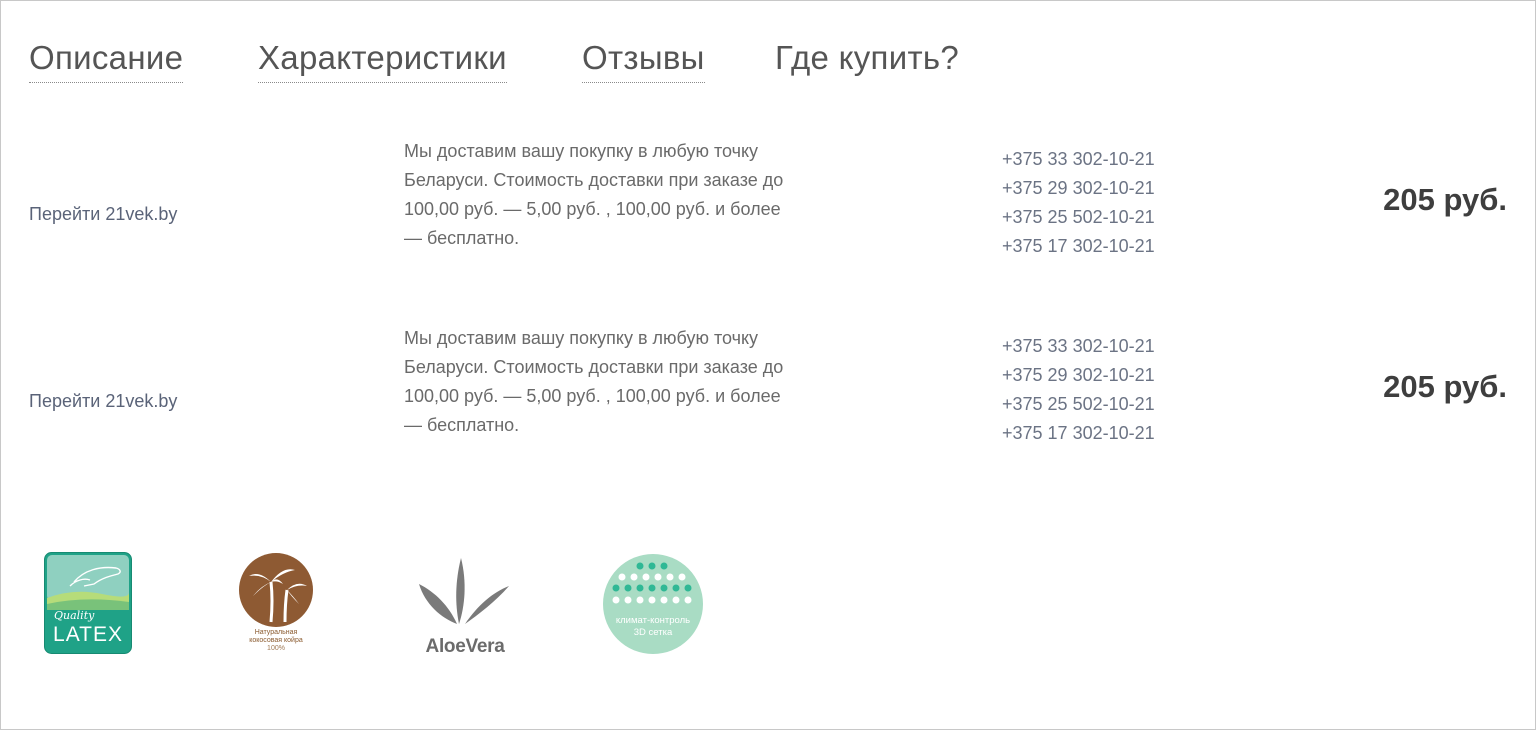 This screenshot has width=1536, height=730. What do you see at coordinates (106, 59) in the screenshot?
I see `tab-description: Описание` at bounding box center [106, 59].